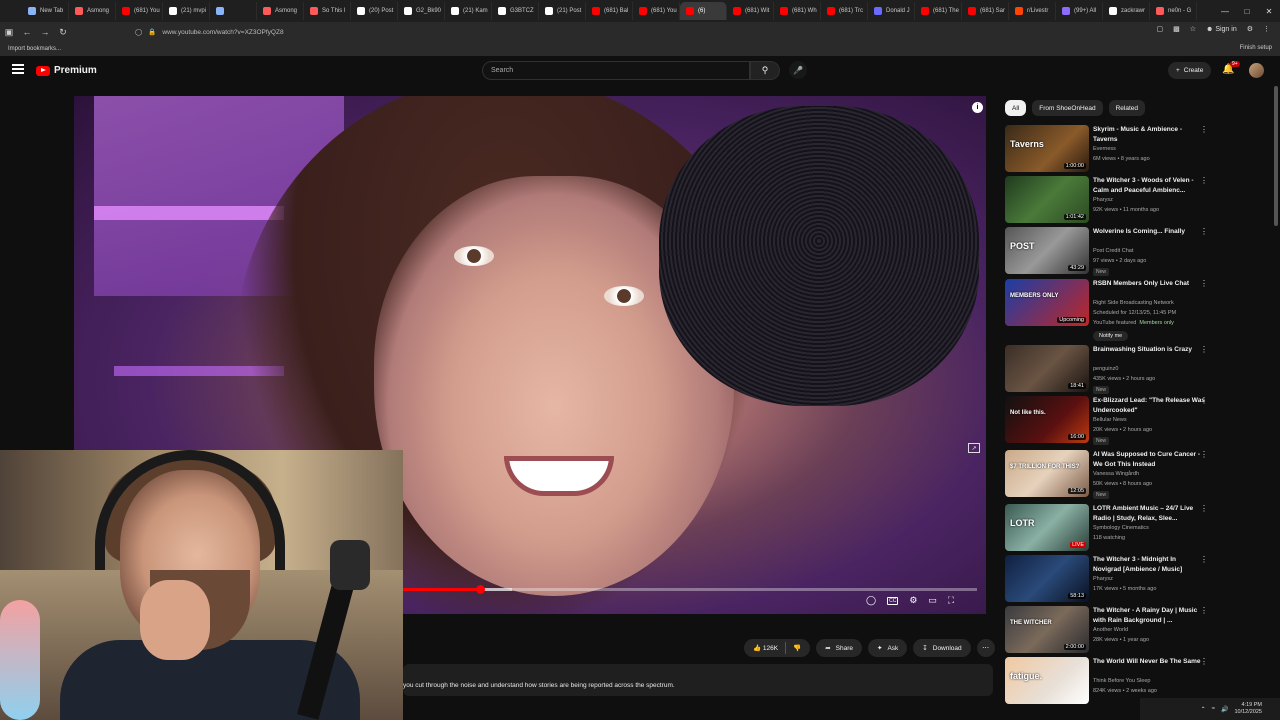 Image resolution: width=1280 pixels, height=720 pixels. What do you see at coordinates (951, 600) in the screenshot?
I see `fullscreen-icon: ⛶` at bounding box center [951, 600].